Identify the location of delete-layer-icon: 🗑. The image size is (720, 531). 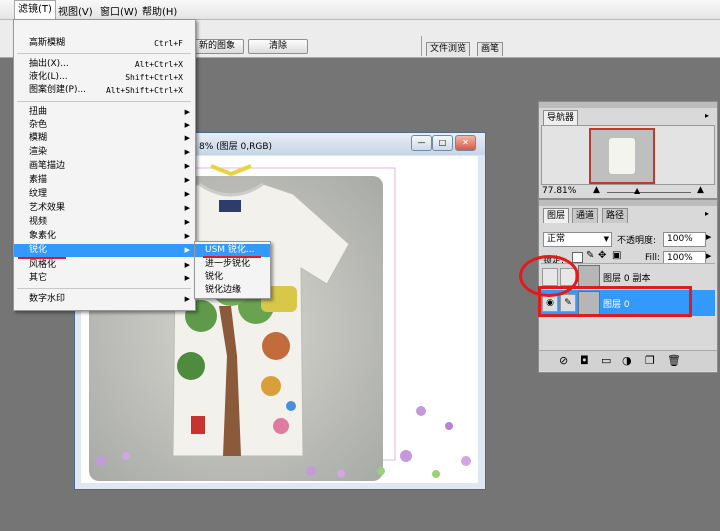
(674, 360).